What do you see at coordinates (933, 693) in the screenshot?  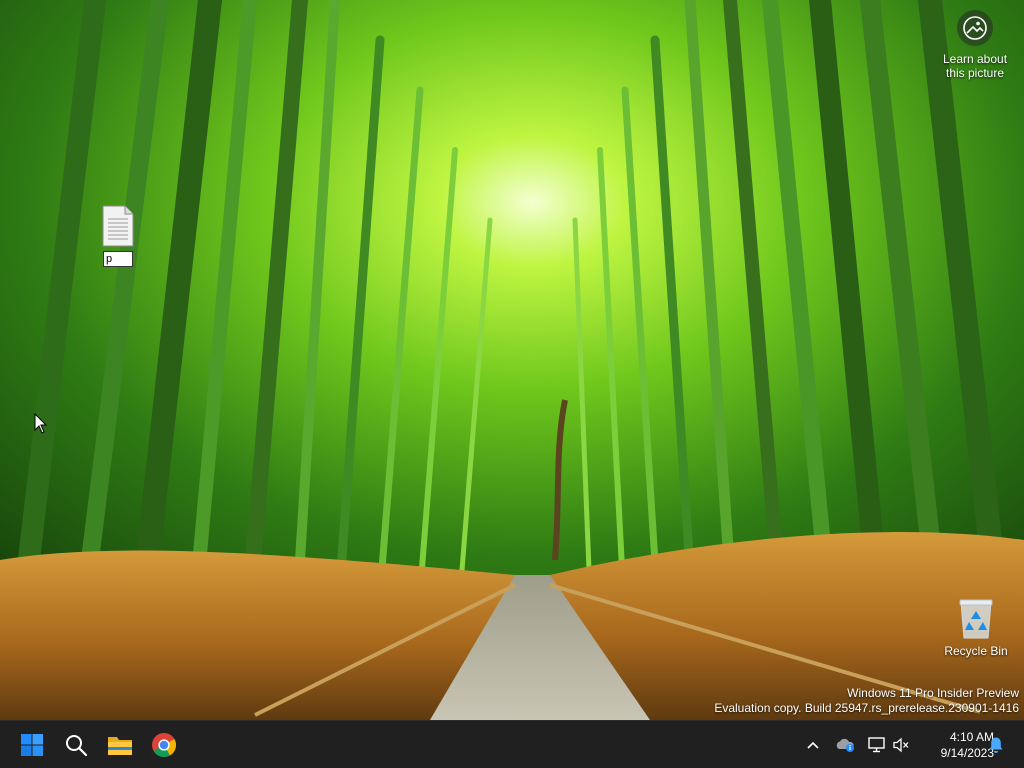 I see `watermark-line1: Windows 11 Pro Insider Preview` at bounding box center [933, 693].